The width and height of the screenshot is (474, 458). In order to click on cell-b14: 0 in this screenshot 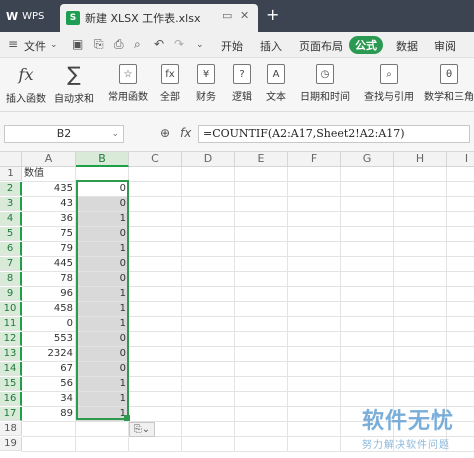, I will do `click(102, 369)`.